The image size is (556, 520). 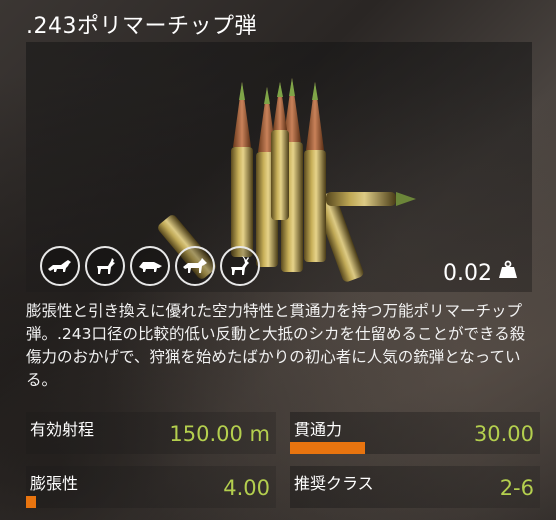 What do you see at coordinates (415, 487) in the screenshot?
I see `stat-recommended-class: 推奨クラス 2-6` at bounding box center [415, 487].